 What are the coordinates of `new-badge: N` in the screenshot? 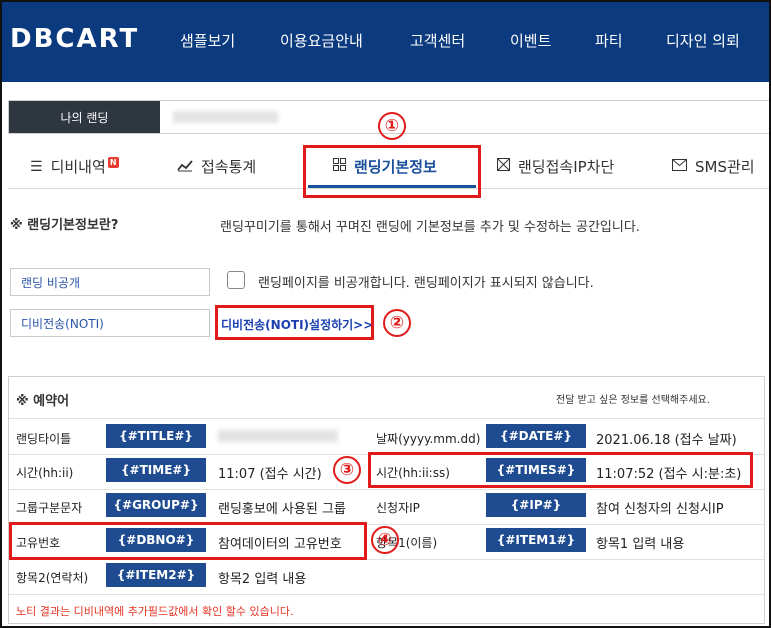 It's located at (113, 162).